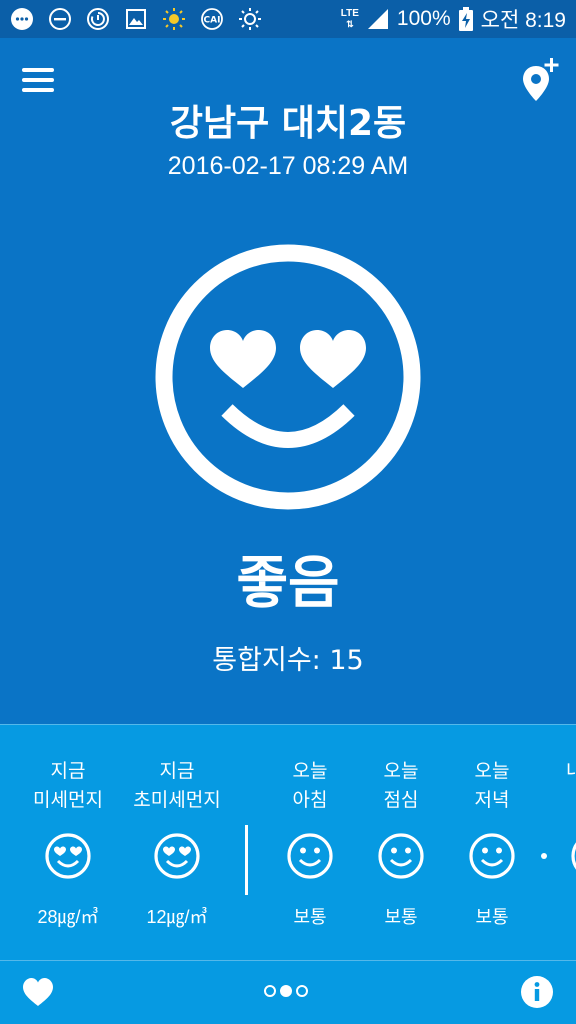 This screenshot has width=576, height=1024. What do you see at coordinates (250, 19) in the screenshot?
I see `brightness-icon` at bounding box center [250, 19].